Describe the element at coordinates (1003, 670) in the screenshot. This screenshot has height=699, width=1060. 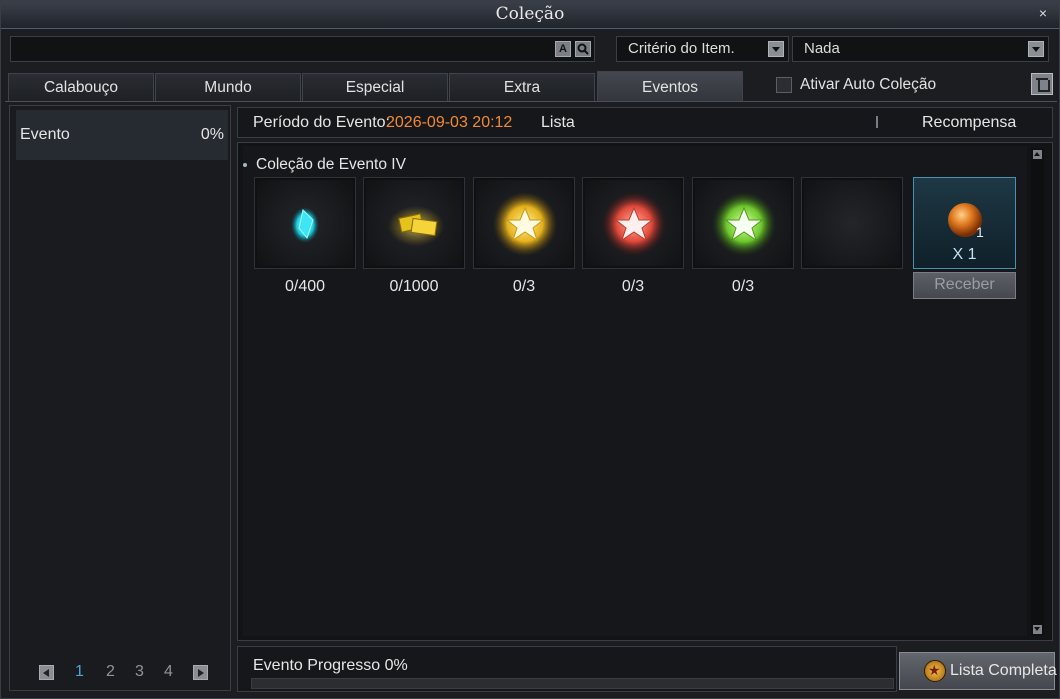
I see `full-list-label: Lista Completa` at that location.